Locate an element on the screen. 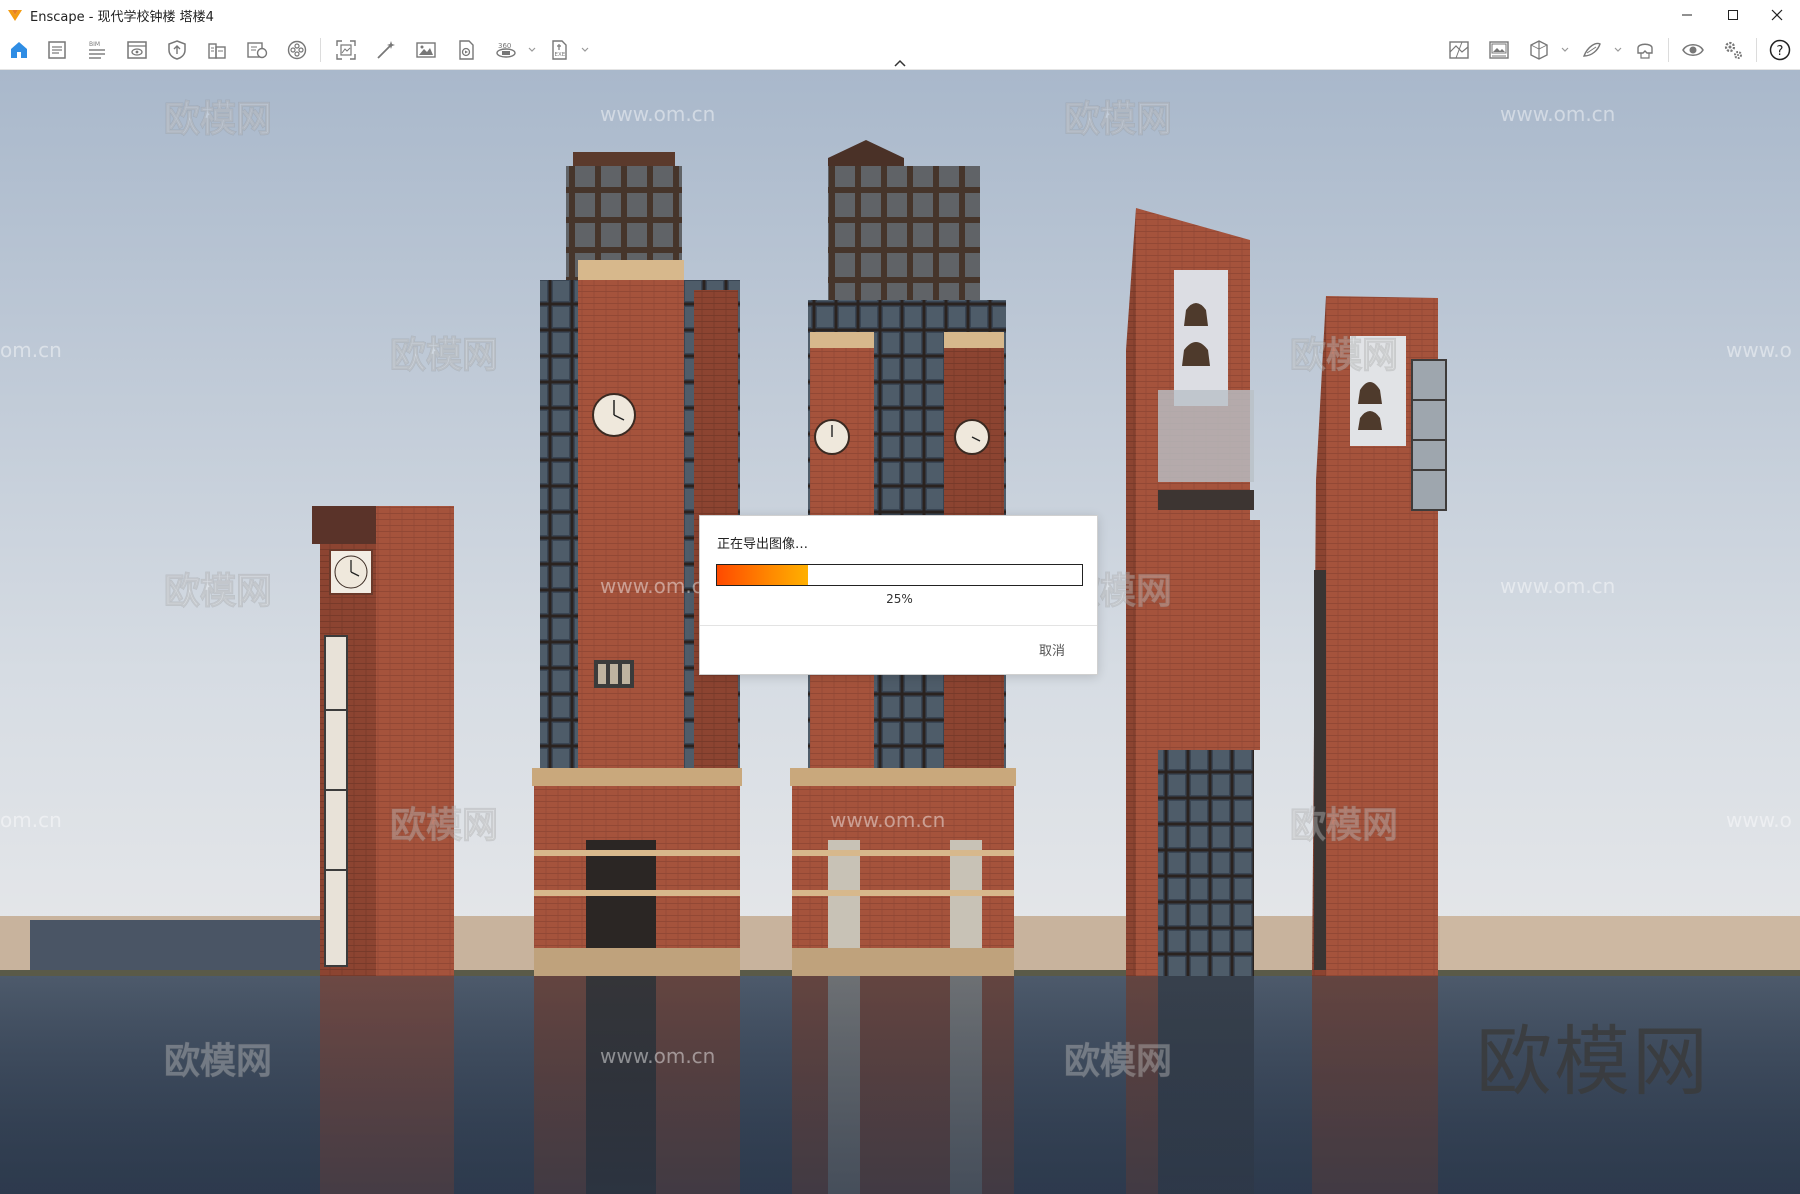 The width and height of the screenshot is (1800, 1194). eye-icon is located at coordinates (1693, 50).